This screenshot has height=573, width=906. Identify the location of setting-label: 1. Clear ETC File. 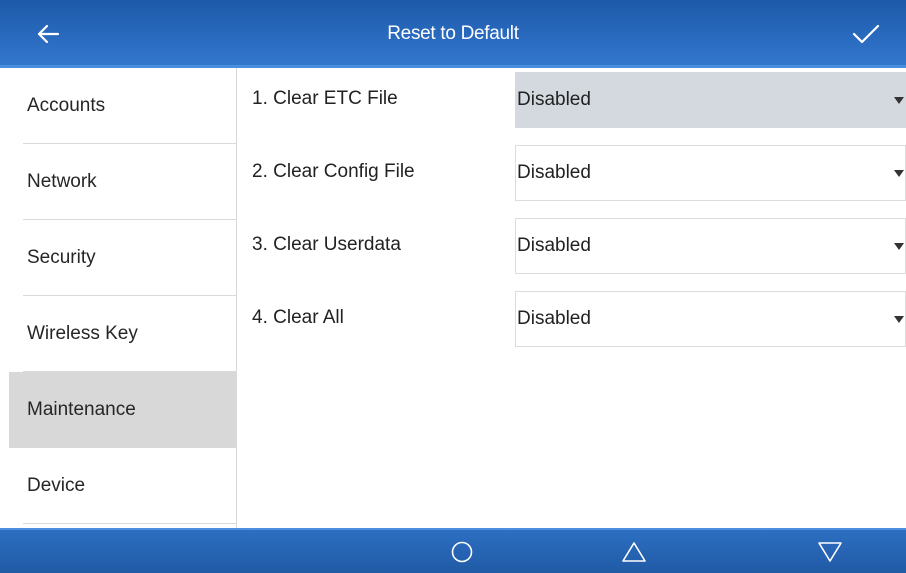
(325, 98).